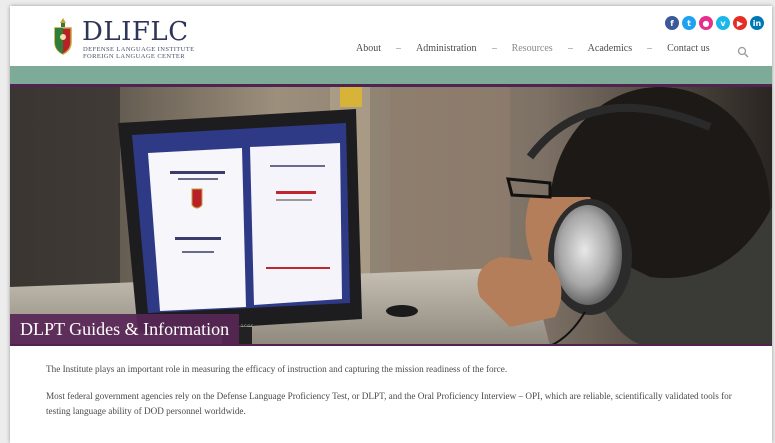 The image size is (775, 443). Describe the element at coordinates (391, 75) in the screenshot. I see `header-accent-bar` at that location.